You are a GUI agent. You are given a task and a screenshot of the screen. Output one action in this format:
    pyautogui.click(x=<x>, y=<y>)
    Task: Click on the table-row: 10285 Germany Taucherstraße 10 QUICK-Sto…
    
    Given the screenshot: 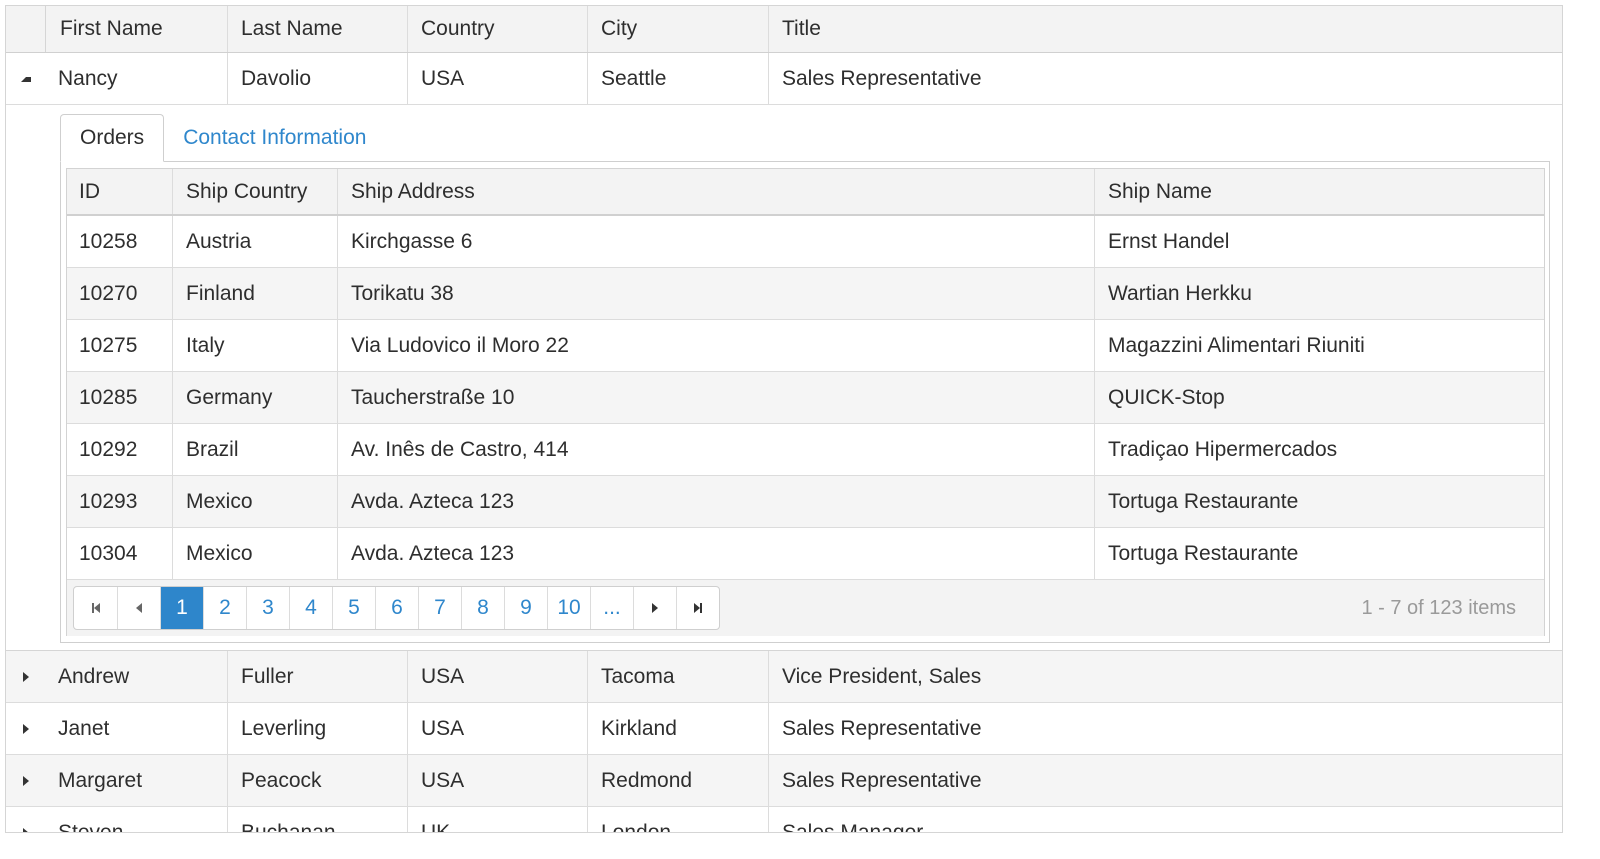 What is the action you would take?
    pyautogui.click(x=805, y=398)
    